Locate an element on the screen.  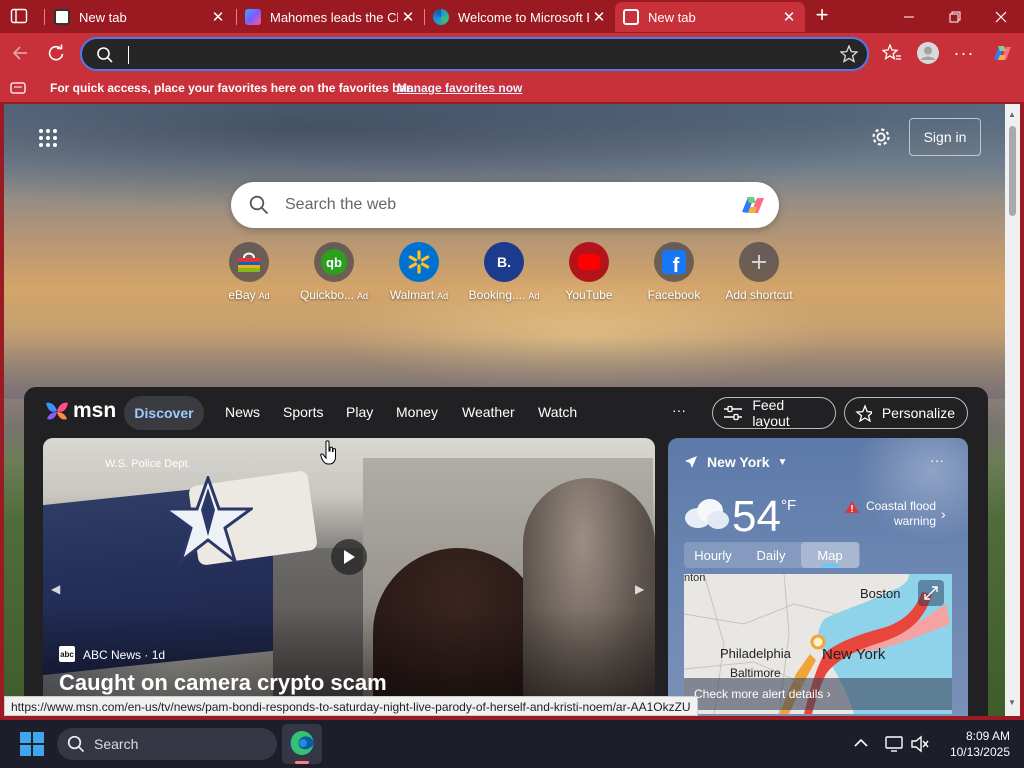
personalize-button: Personalize is located at coordinates (906, 413).